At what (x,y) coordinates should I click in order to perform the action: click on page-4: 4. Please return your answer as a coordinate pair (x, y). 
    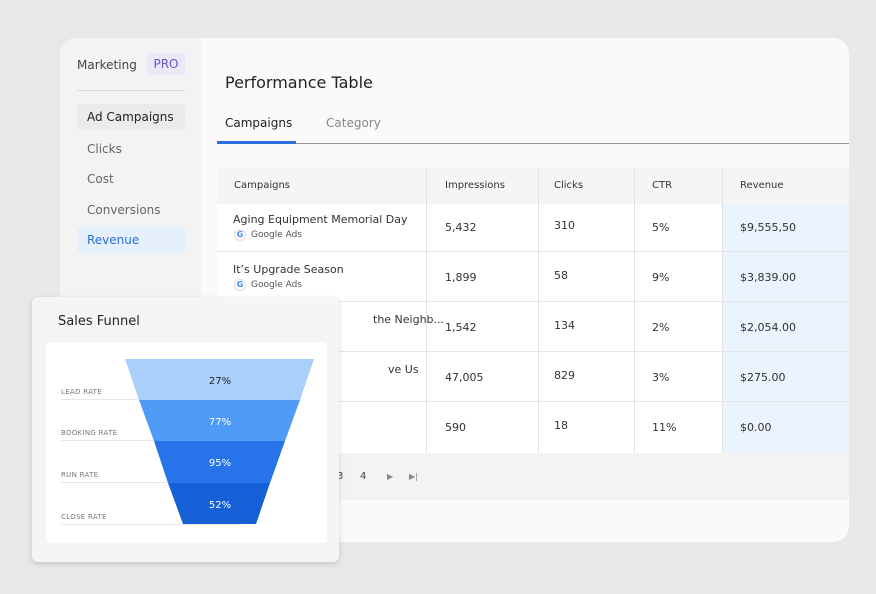
    Looking at the image, I should click on (363, 476).